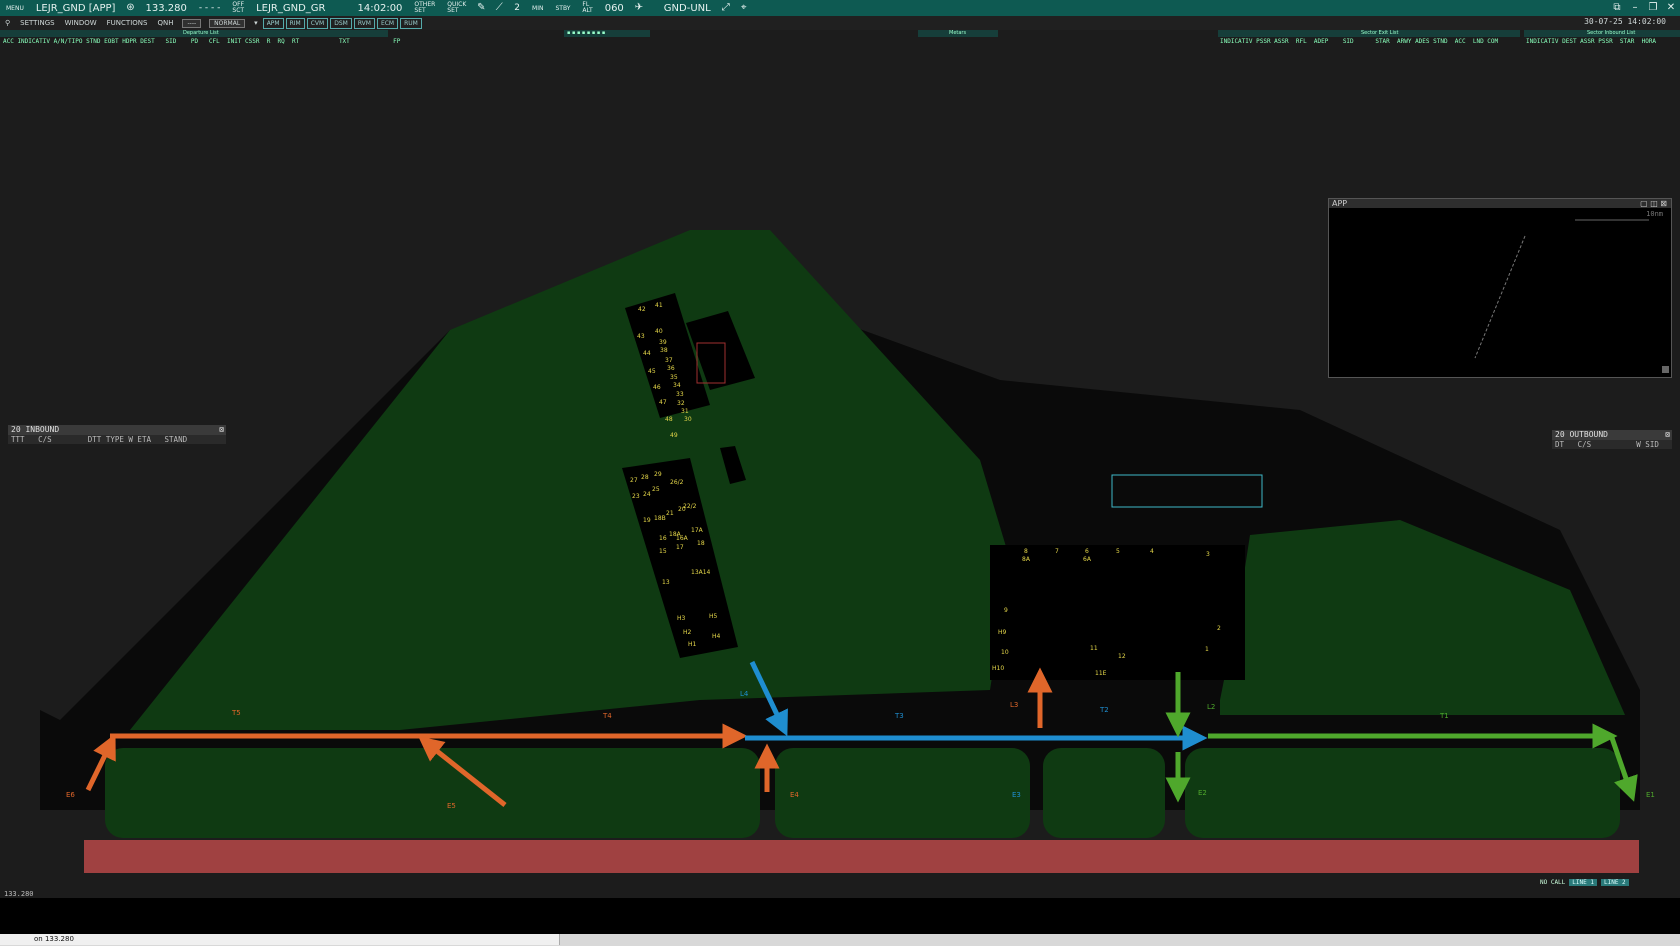 Image resolution: width=1680 pixels, height=946 pixels. Describe the element at coordinates (451, 806) in the screenshot. I see `taxiway-label: E5` at that location.